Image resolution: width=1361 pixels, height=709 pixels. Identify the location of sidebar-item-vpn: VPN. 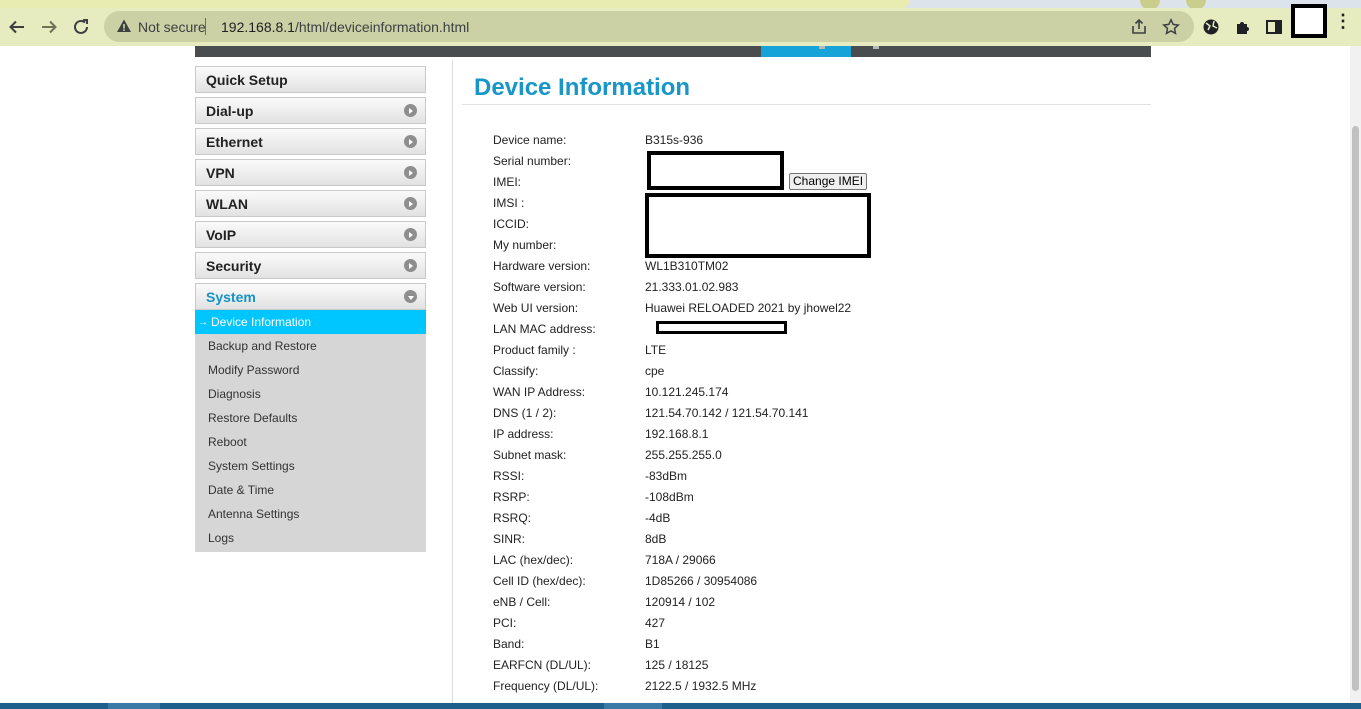
(310, 172).